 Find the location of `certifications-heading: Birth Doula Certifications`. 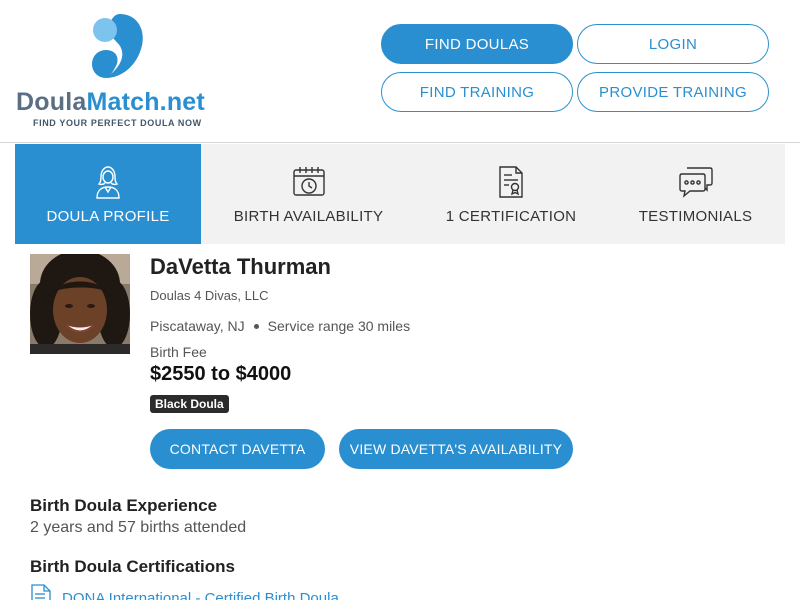

certifications-heading: Birth Doula Certifications is located at coordinates (132, 566).